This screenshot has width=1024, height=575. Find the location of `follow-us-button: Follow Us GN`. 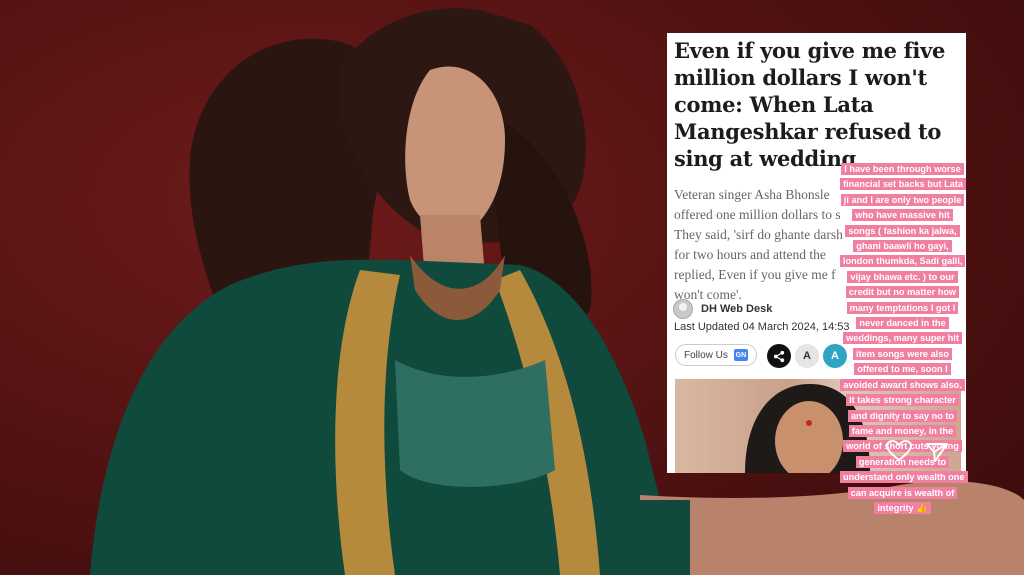

follow-us-button: Follow Us GN is located at coordinates (716, 355).